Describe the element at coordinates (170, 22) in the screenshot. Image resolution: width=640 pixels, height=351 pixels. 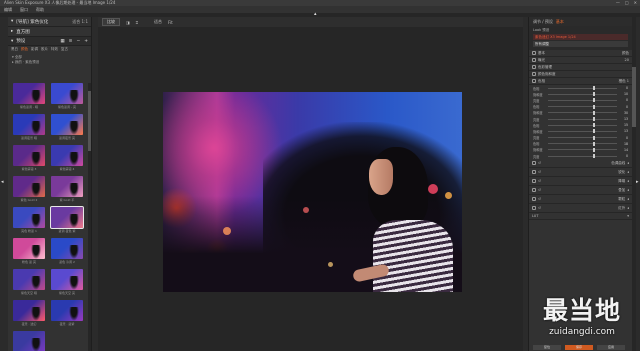
I see `zoom-select: Fit` at that location.